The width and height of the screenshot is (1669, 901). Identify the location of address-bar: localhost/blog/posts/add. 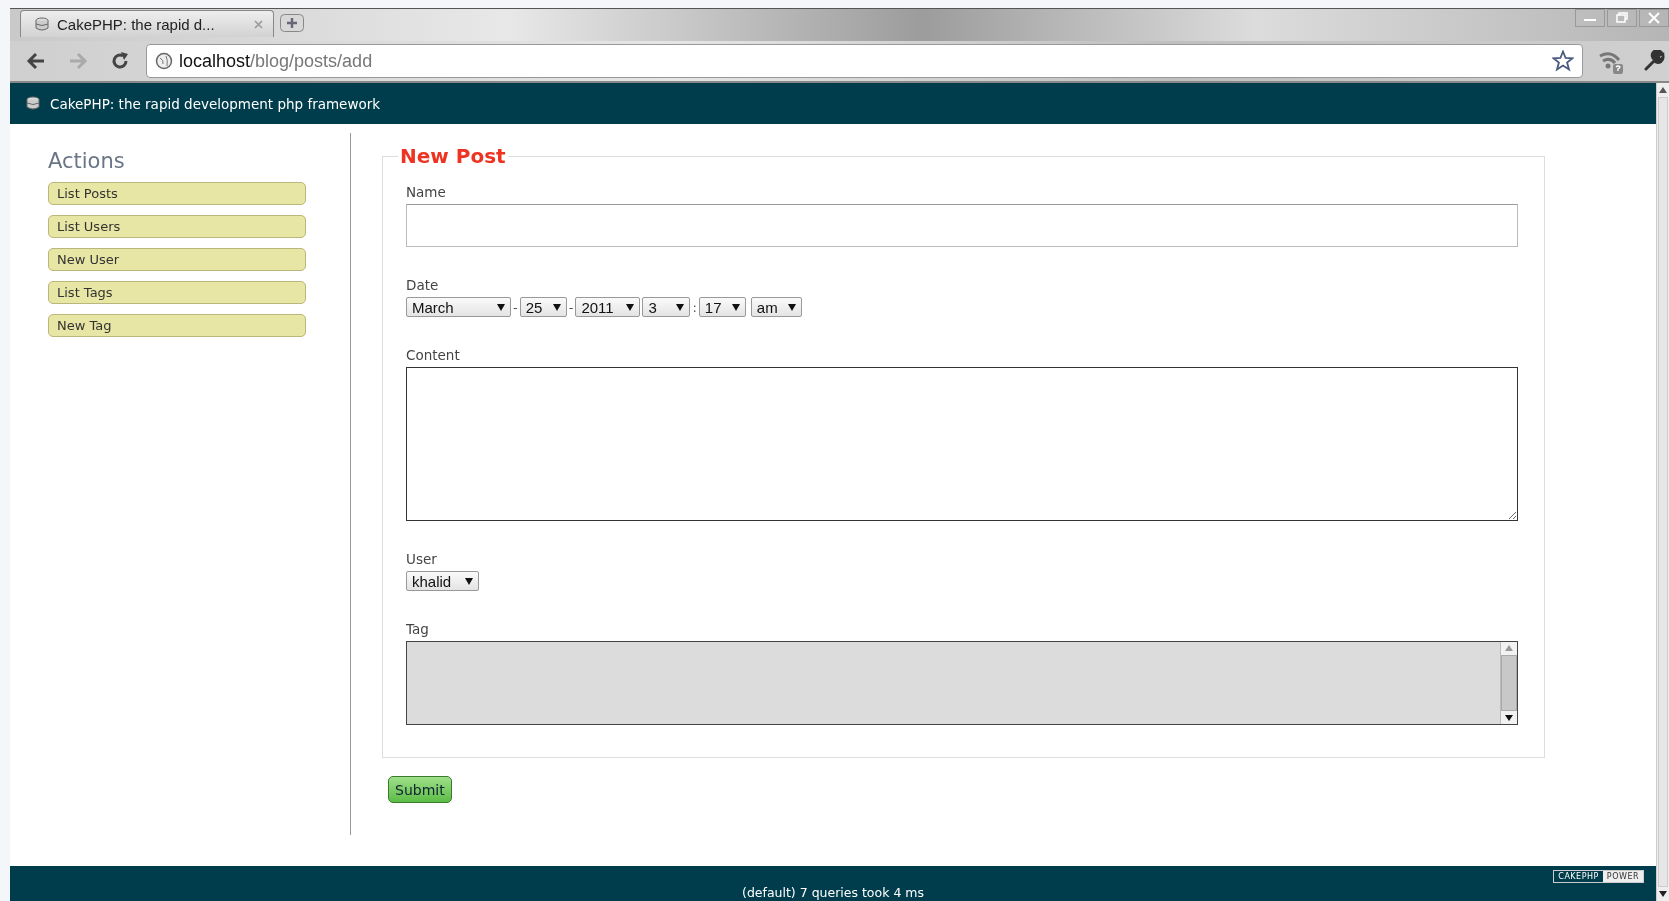
(864, 61).